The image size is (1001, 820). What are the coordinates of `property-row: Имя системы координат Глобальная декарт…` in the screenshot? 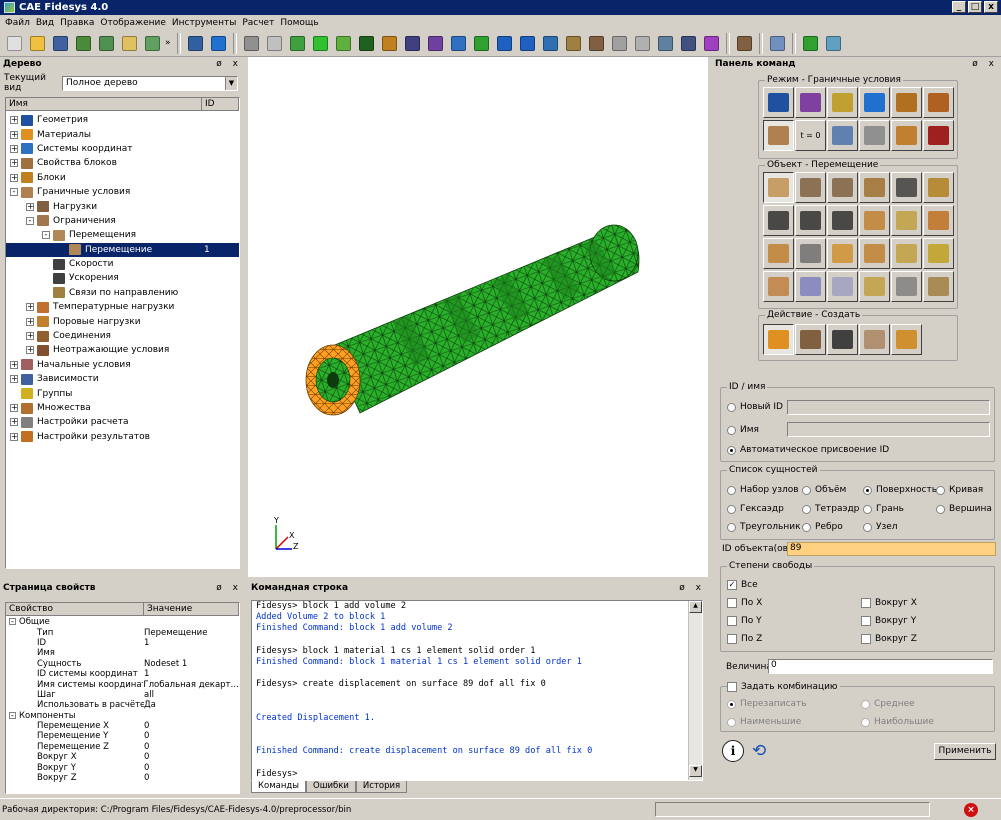 It's located at (122, 684).